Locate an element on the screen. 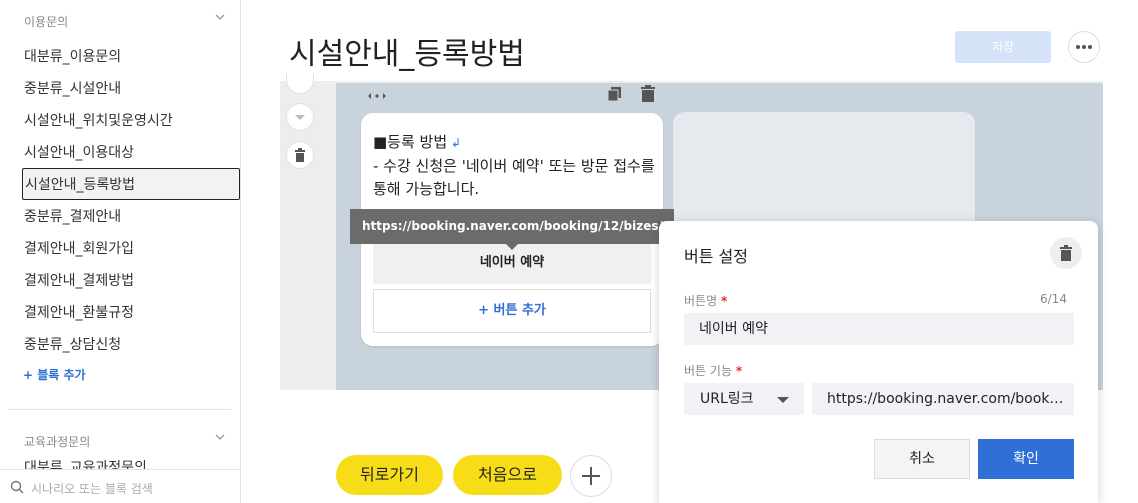 This screenshot has height=503, width=1138. sidebar-item: 시설안내_위치및운영시간 is located at coordinates (131, 121).